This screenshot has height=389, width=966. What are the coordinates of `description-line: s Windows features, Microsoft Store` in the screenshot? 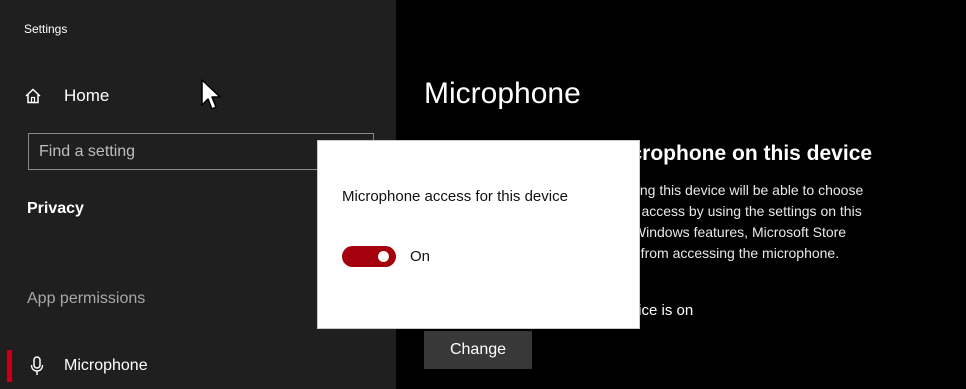 It's located at (734, 232).